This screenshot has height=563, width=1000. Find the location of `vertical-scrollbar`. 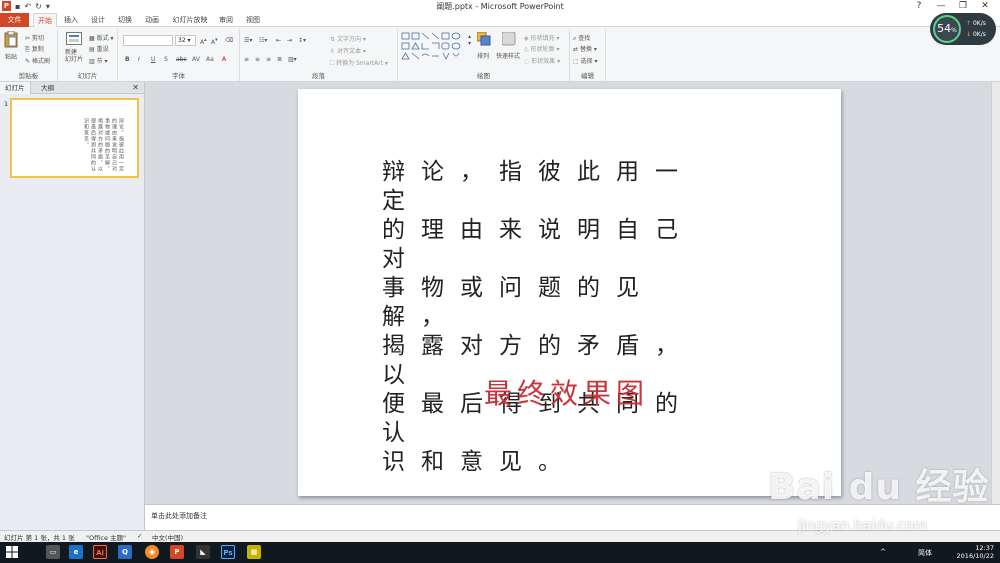

vertical-scrollbar is located at coordinates (995, 293).